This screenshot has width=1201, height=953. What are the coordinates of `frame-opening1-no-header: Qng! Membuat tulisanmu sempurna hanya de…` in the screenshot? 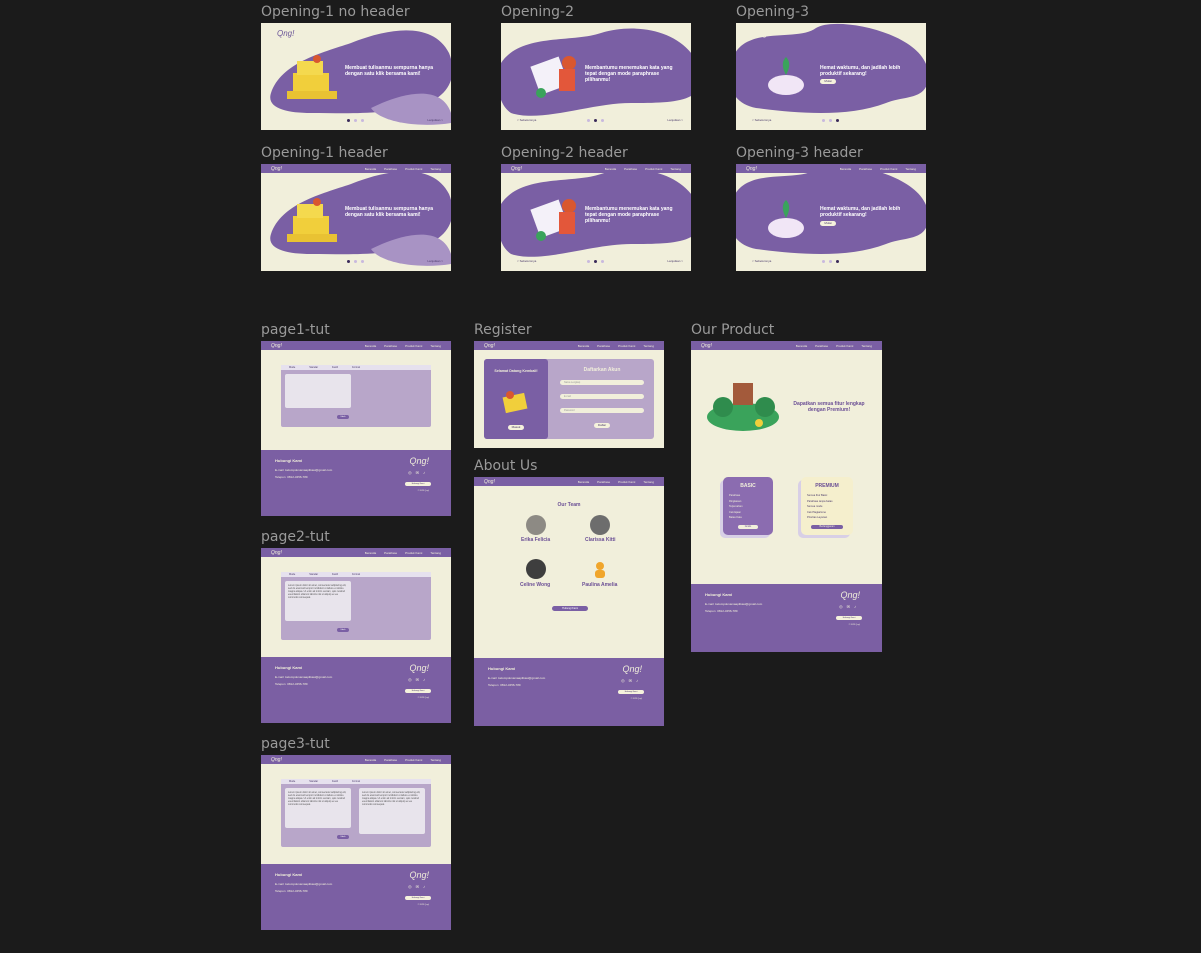 It's located at (356, 76).